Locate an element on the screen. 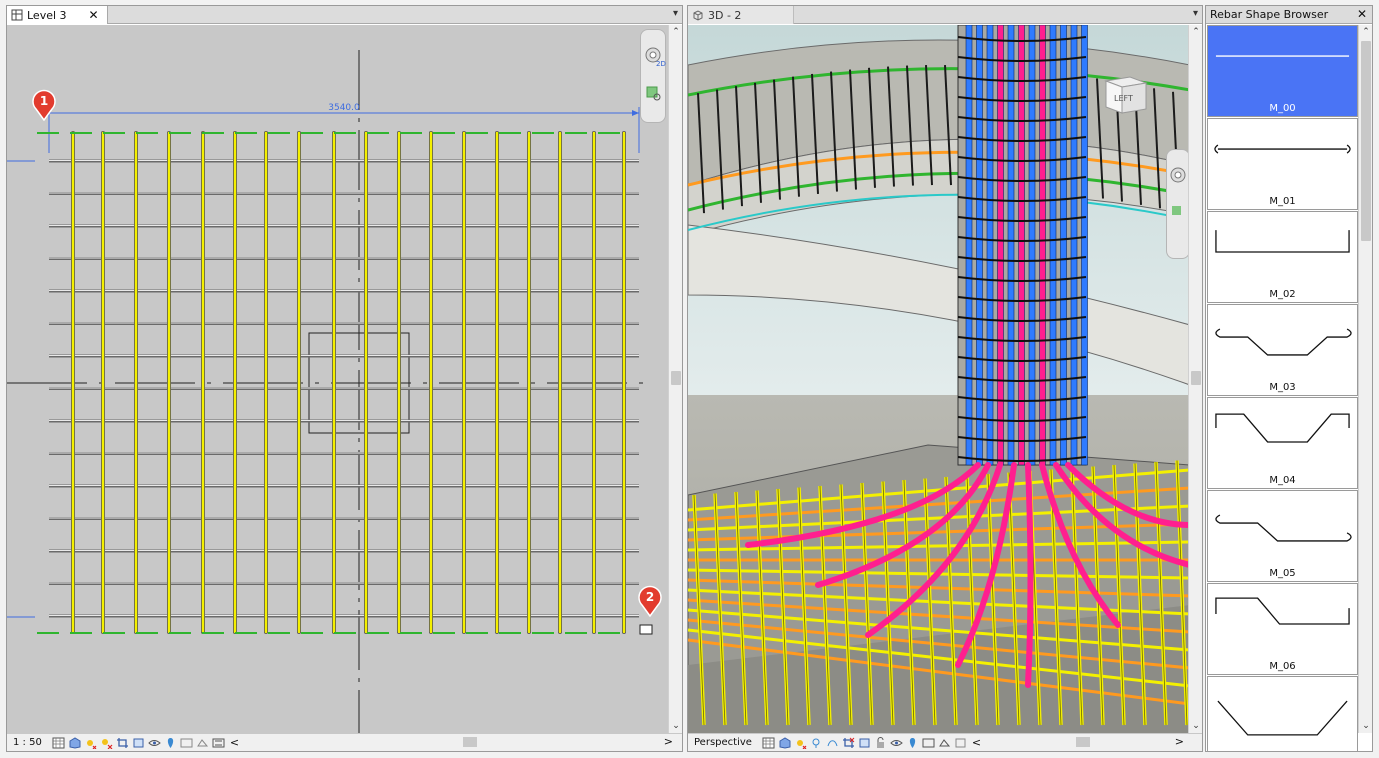 The width and height of the screenshot is (1379, 758). view-control-icons: < is located at coordinates (871, 742).